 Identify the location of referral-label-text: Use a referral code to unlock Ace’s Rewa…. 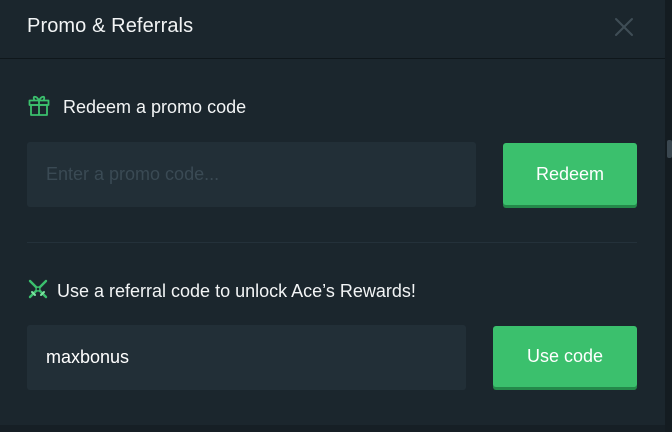
(236, 291).